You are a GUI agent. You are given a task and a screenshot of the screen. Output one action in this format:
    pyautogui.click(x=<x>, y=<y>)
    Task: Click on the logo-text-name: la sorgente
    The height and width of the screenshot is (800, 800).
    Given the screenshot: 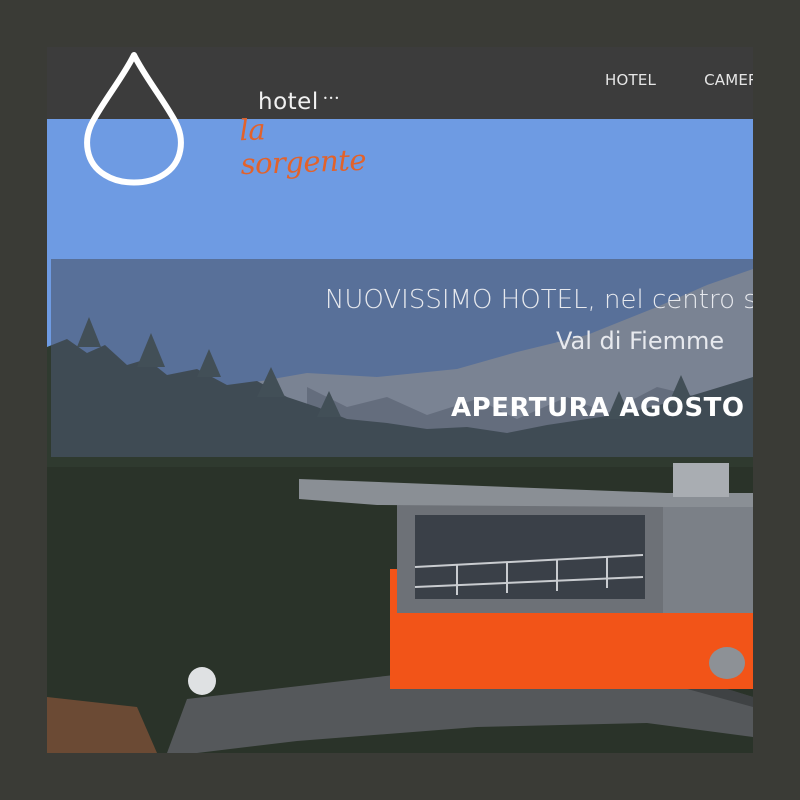 What is the action you would take?
    pyautogui.click(x=302, y=147)
    